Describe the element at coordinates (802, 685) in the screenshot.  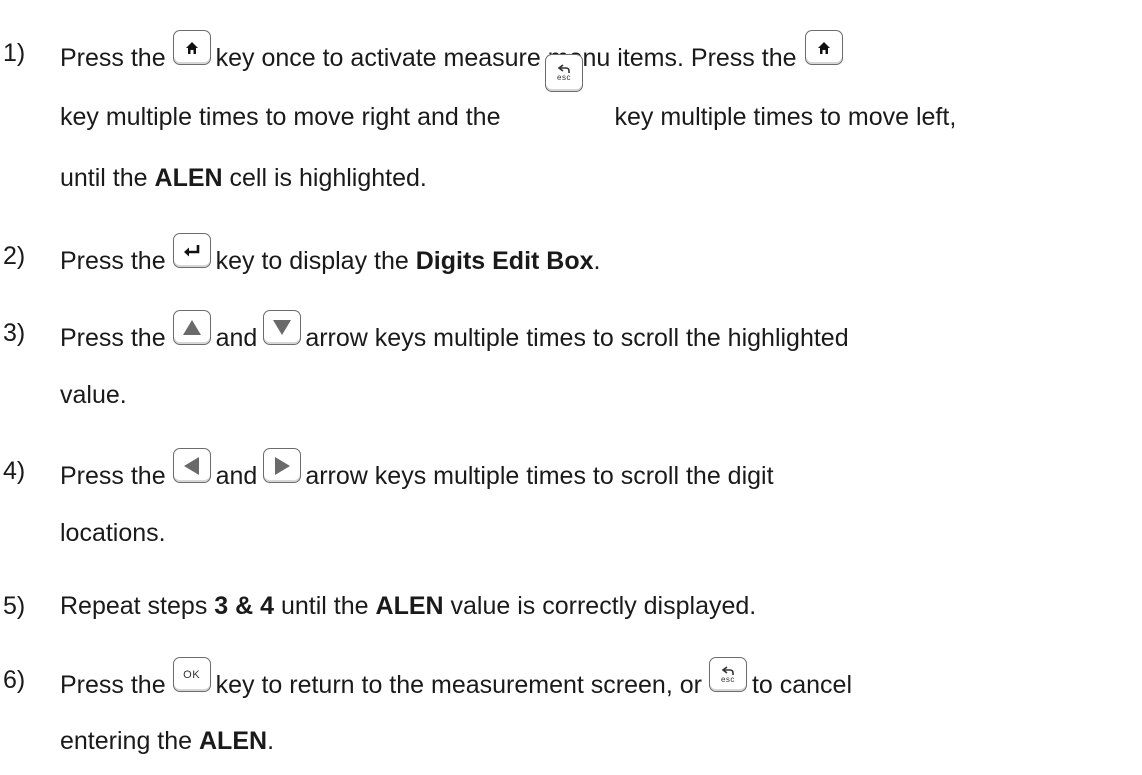
I see `step-text: to cancel` at that location.